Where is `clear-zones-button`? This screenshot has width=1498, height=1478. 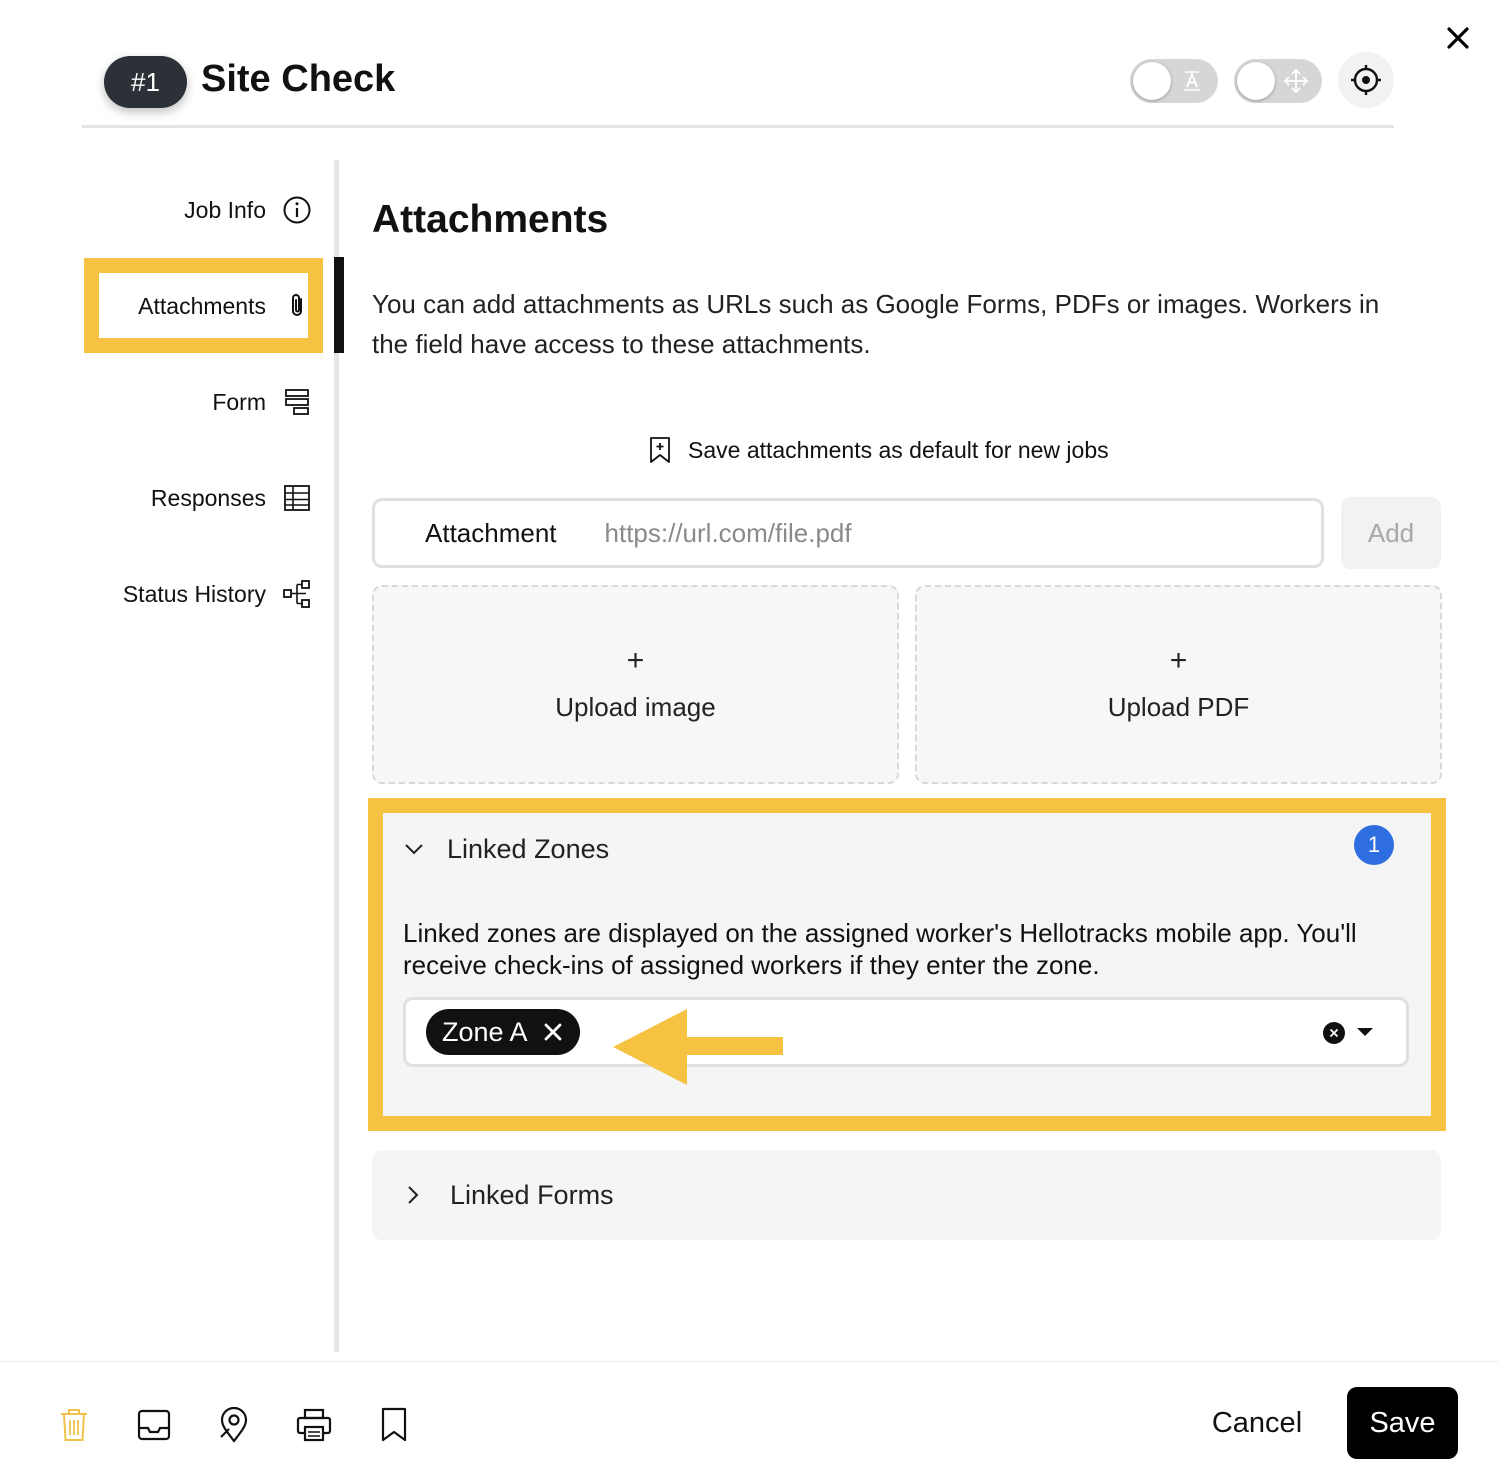 clear-zones-button is located at coordinates (1334, 1033).